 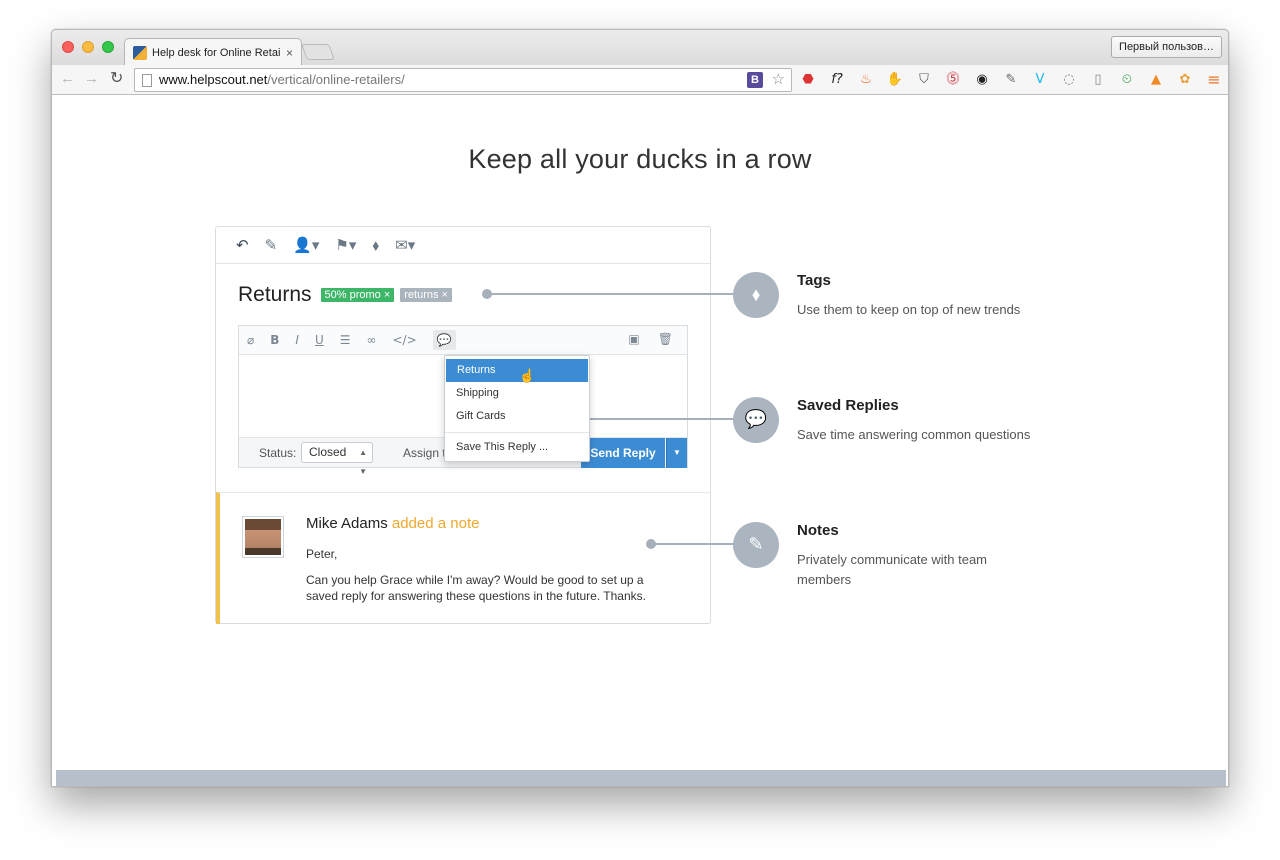 What do you see at coordinates (676, 453) in the screenshot?
I see `send-options-button: ▼` at bounding box center [676, 453].